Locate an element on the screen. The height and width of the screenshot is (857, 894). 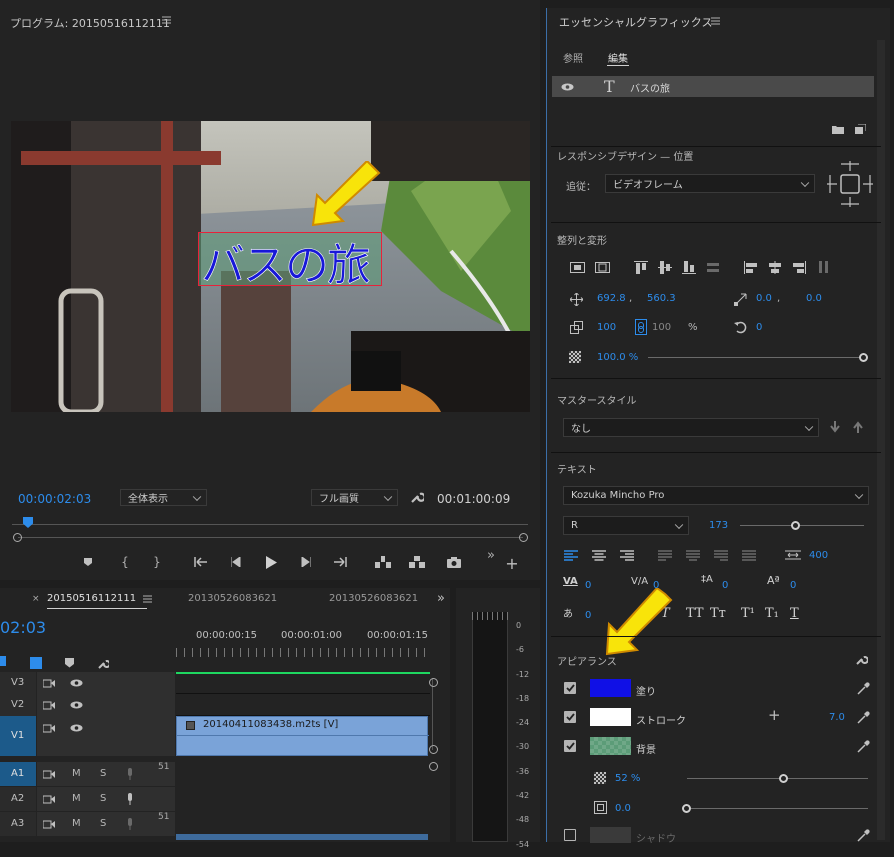
opacity-slider is located at coordinates (755, 357).